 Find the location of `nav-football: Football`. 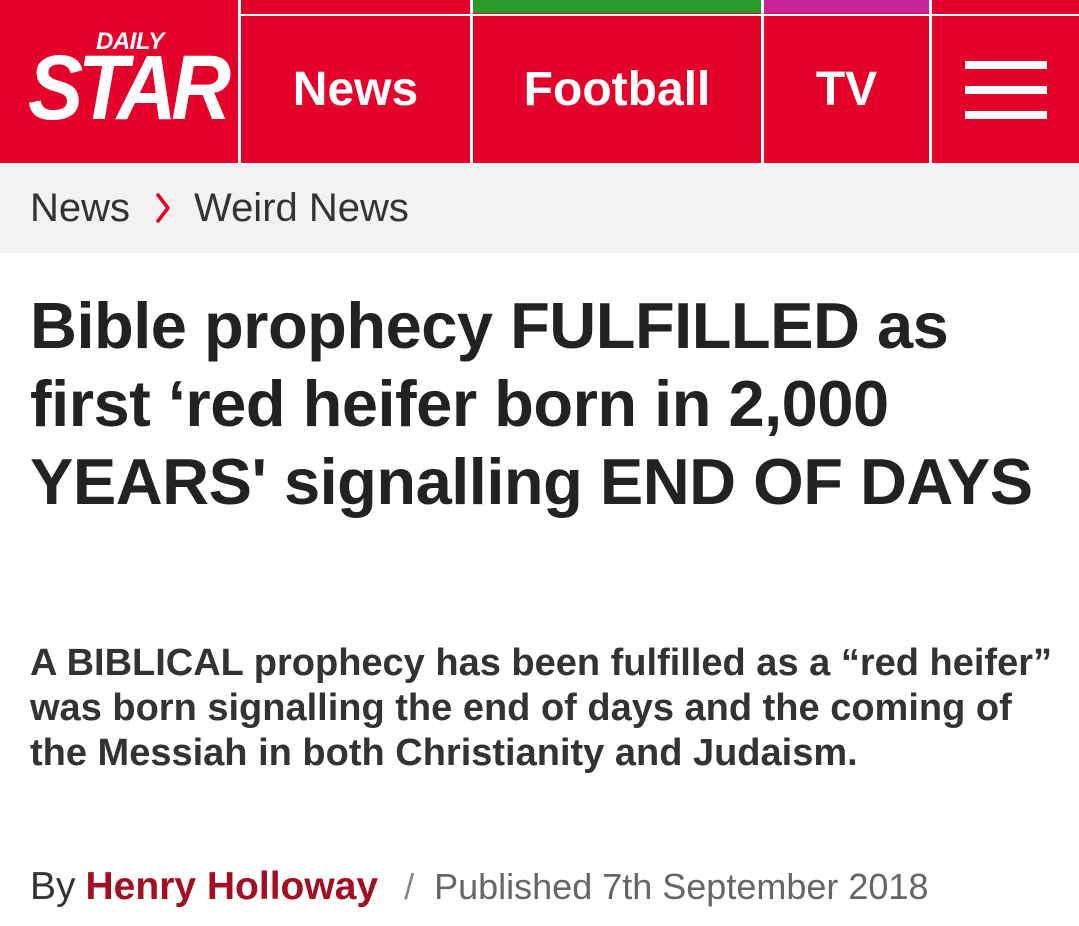

nav-football: Football is located at coordinates (617, 89).